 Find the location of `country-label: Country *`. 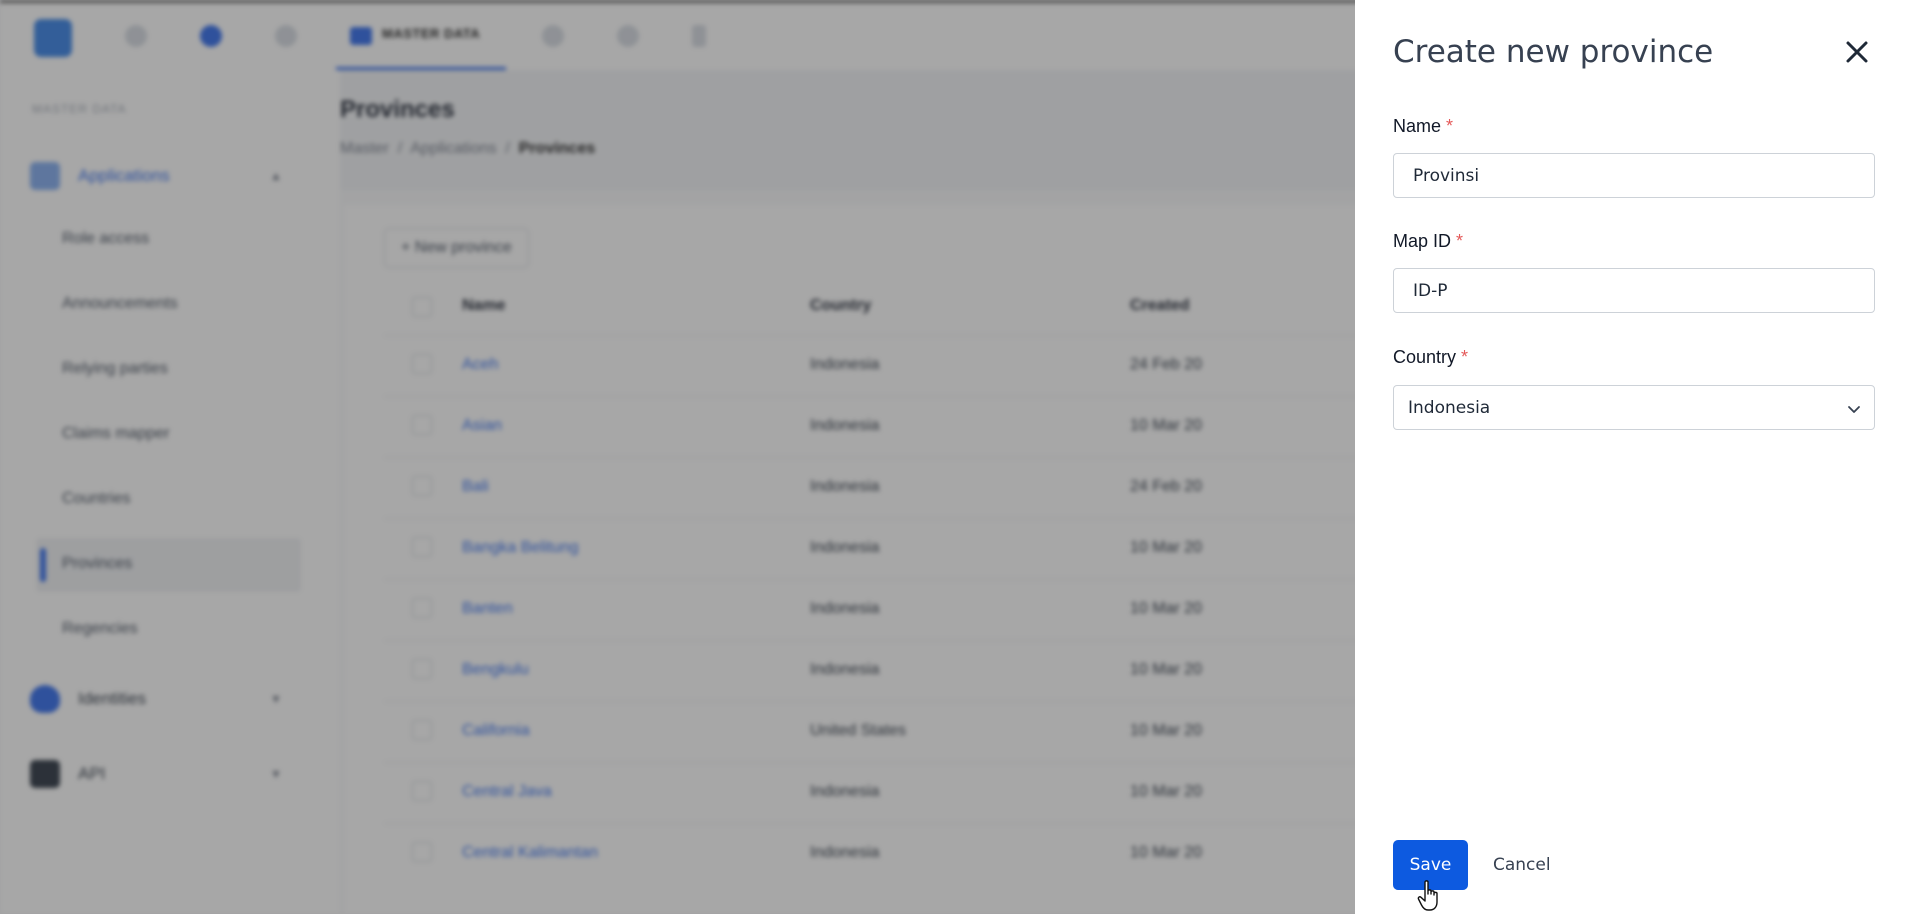

country-label: Country * is located at coordinates (1431, 357).